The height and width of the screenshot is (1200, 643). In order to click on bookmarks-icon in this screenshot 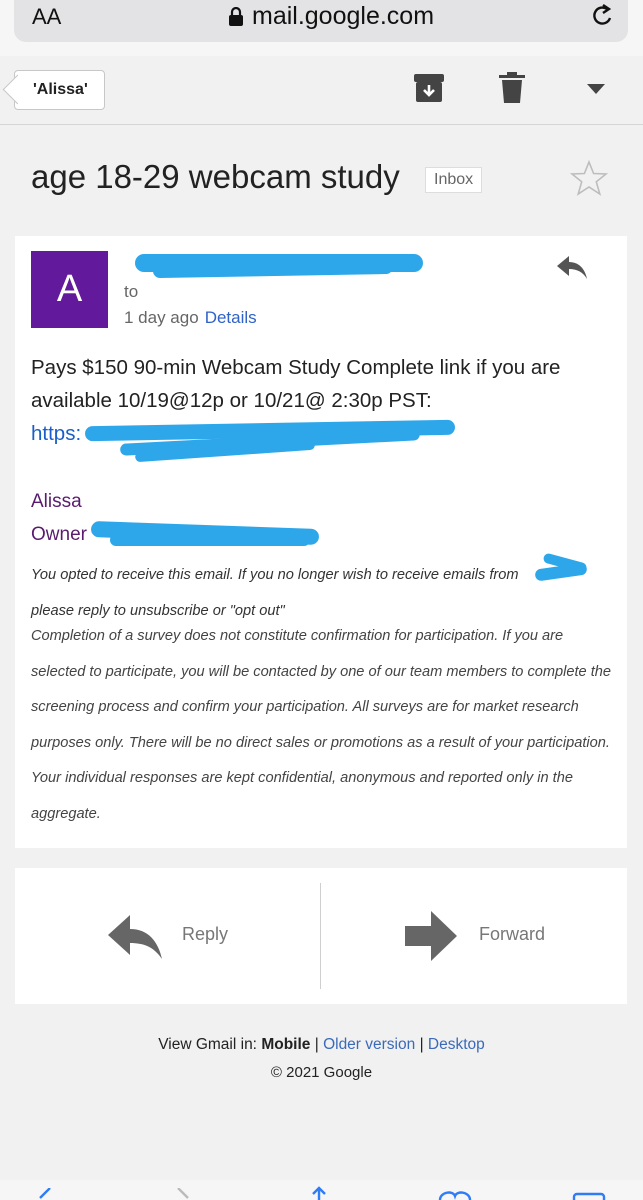, I will do `click(455, 1194)`.